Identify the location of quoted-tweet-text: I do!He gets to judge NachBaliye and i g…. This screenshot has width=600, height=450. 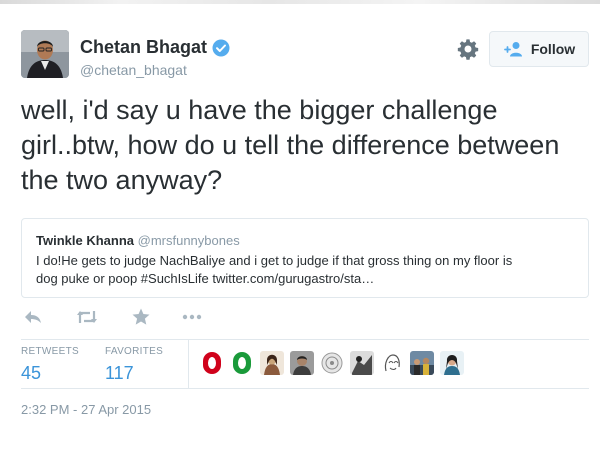
(274, 269).